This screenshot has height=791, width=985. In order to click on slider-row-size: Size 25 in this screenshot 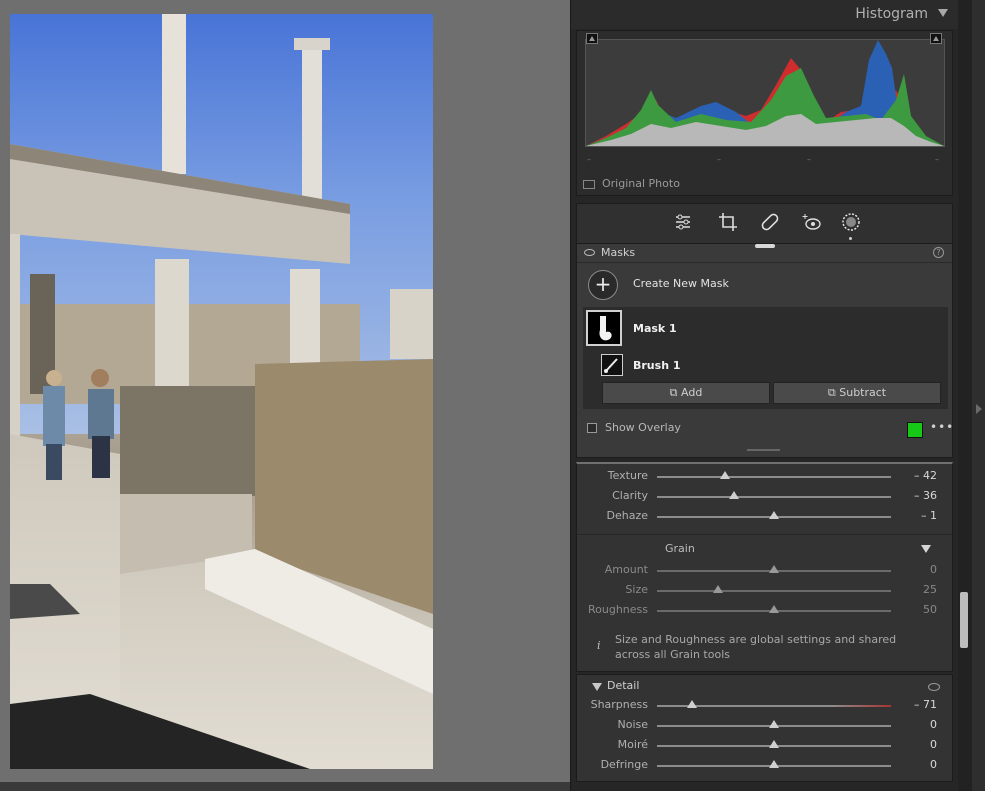, I will do `click(764, 590)`.